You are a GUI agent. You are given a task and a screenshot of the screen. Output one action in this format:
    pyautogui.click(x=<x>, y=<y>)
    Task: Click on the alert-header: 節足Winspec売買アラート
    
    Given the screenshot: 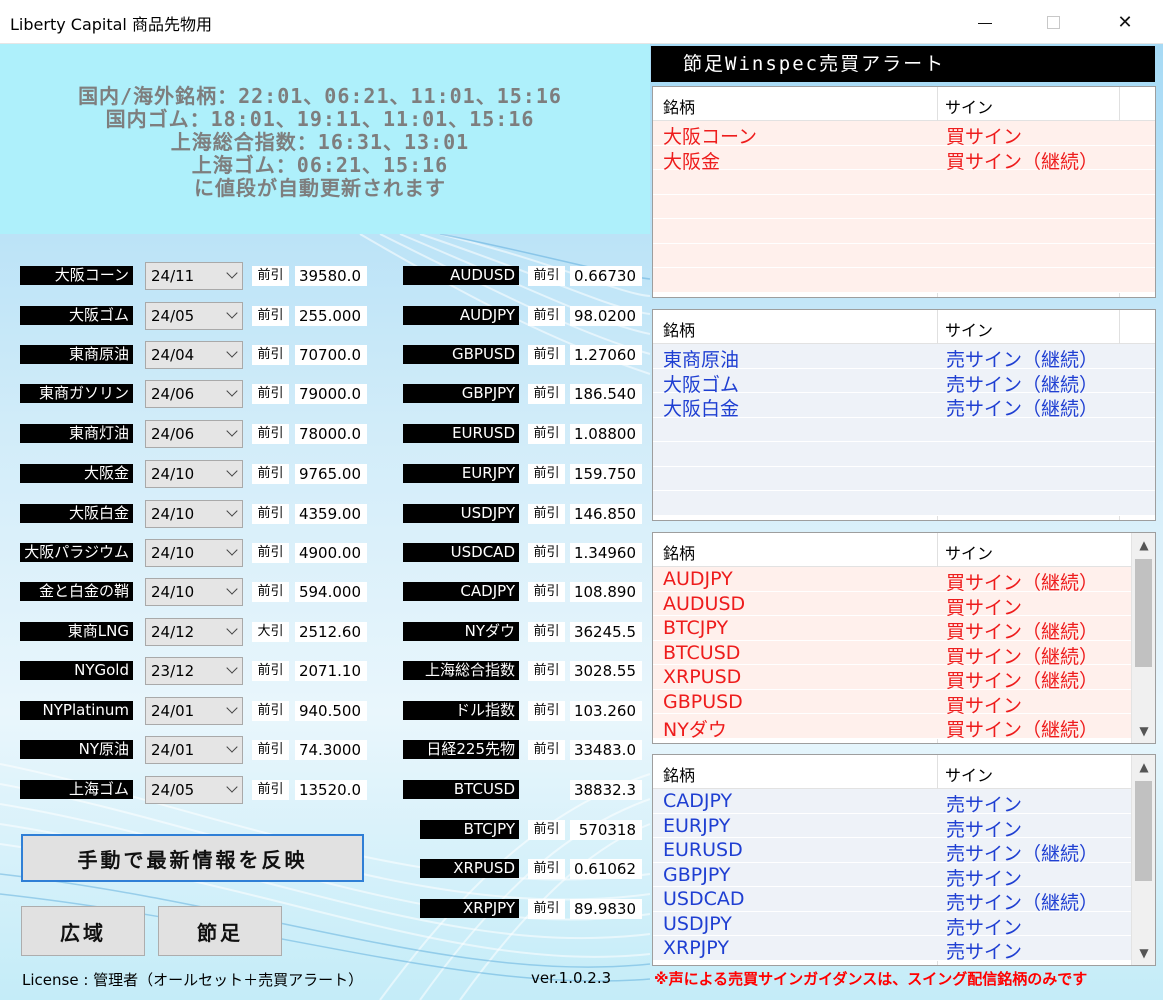 What is the action you would take?
    pyautogui.click(x=903, y=64)
    